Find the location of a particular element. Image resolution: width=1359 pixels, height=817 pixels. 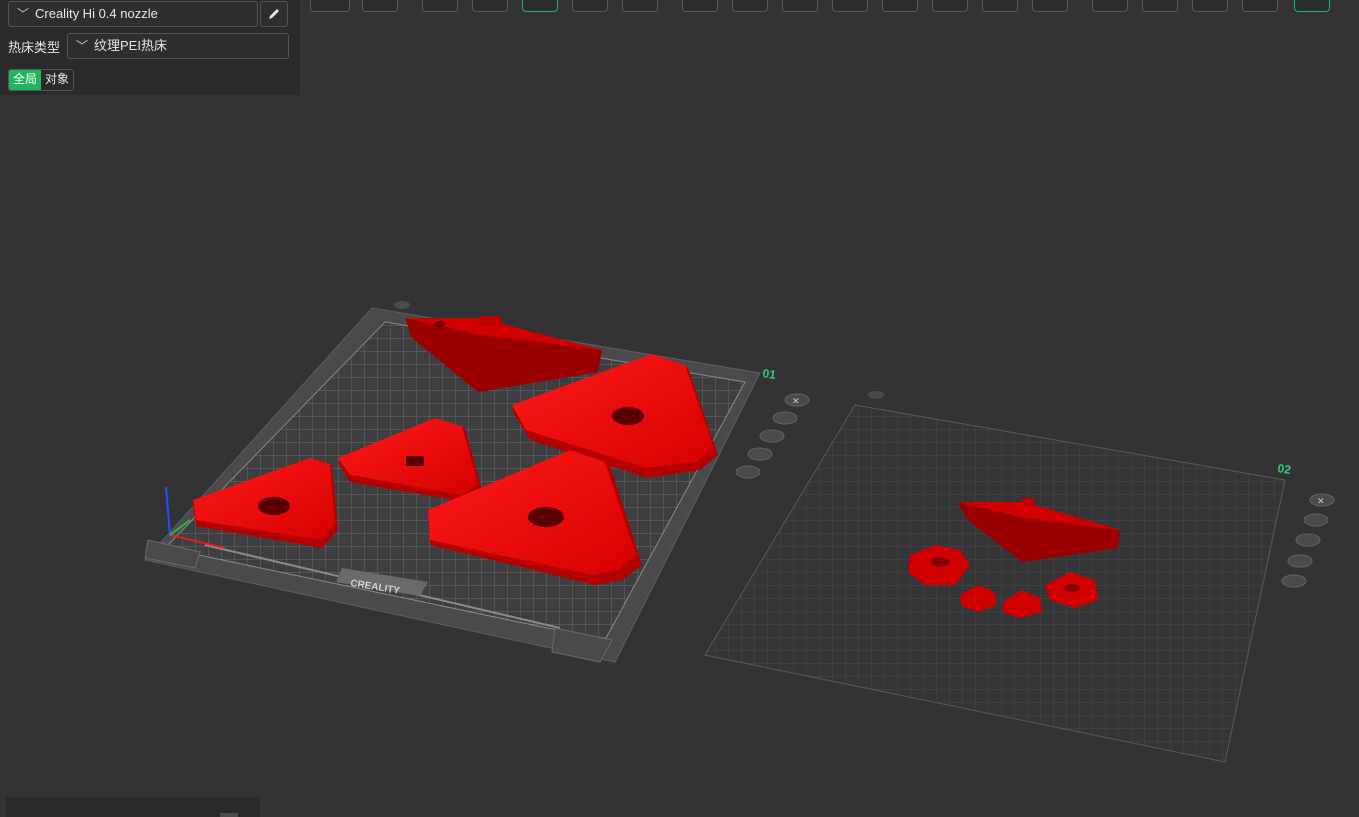

text-tool-button is located at coordinates (1160, 6).